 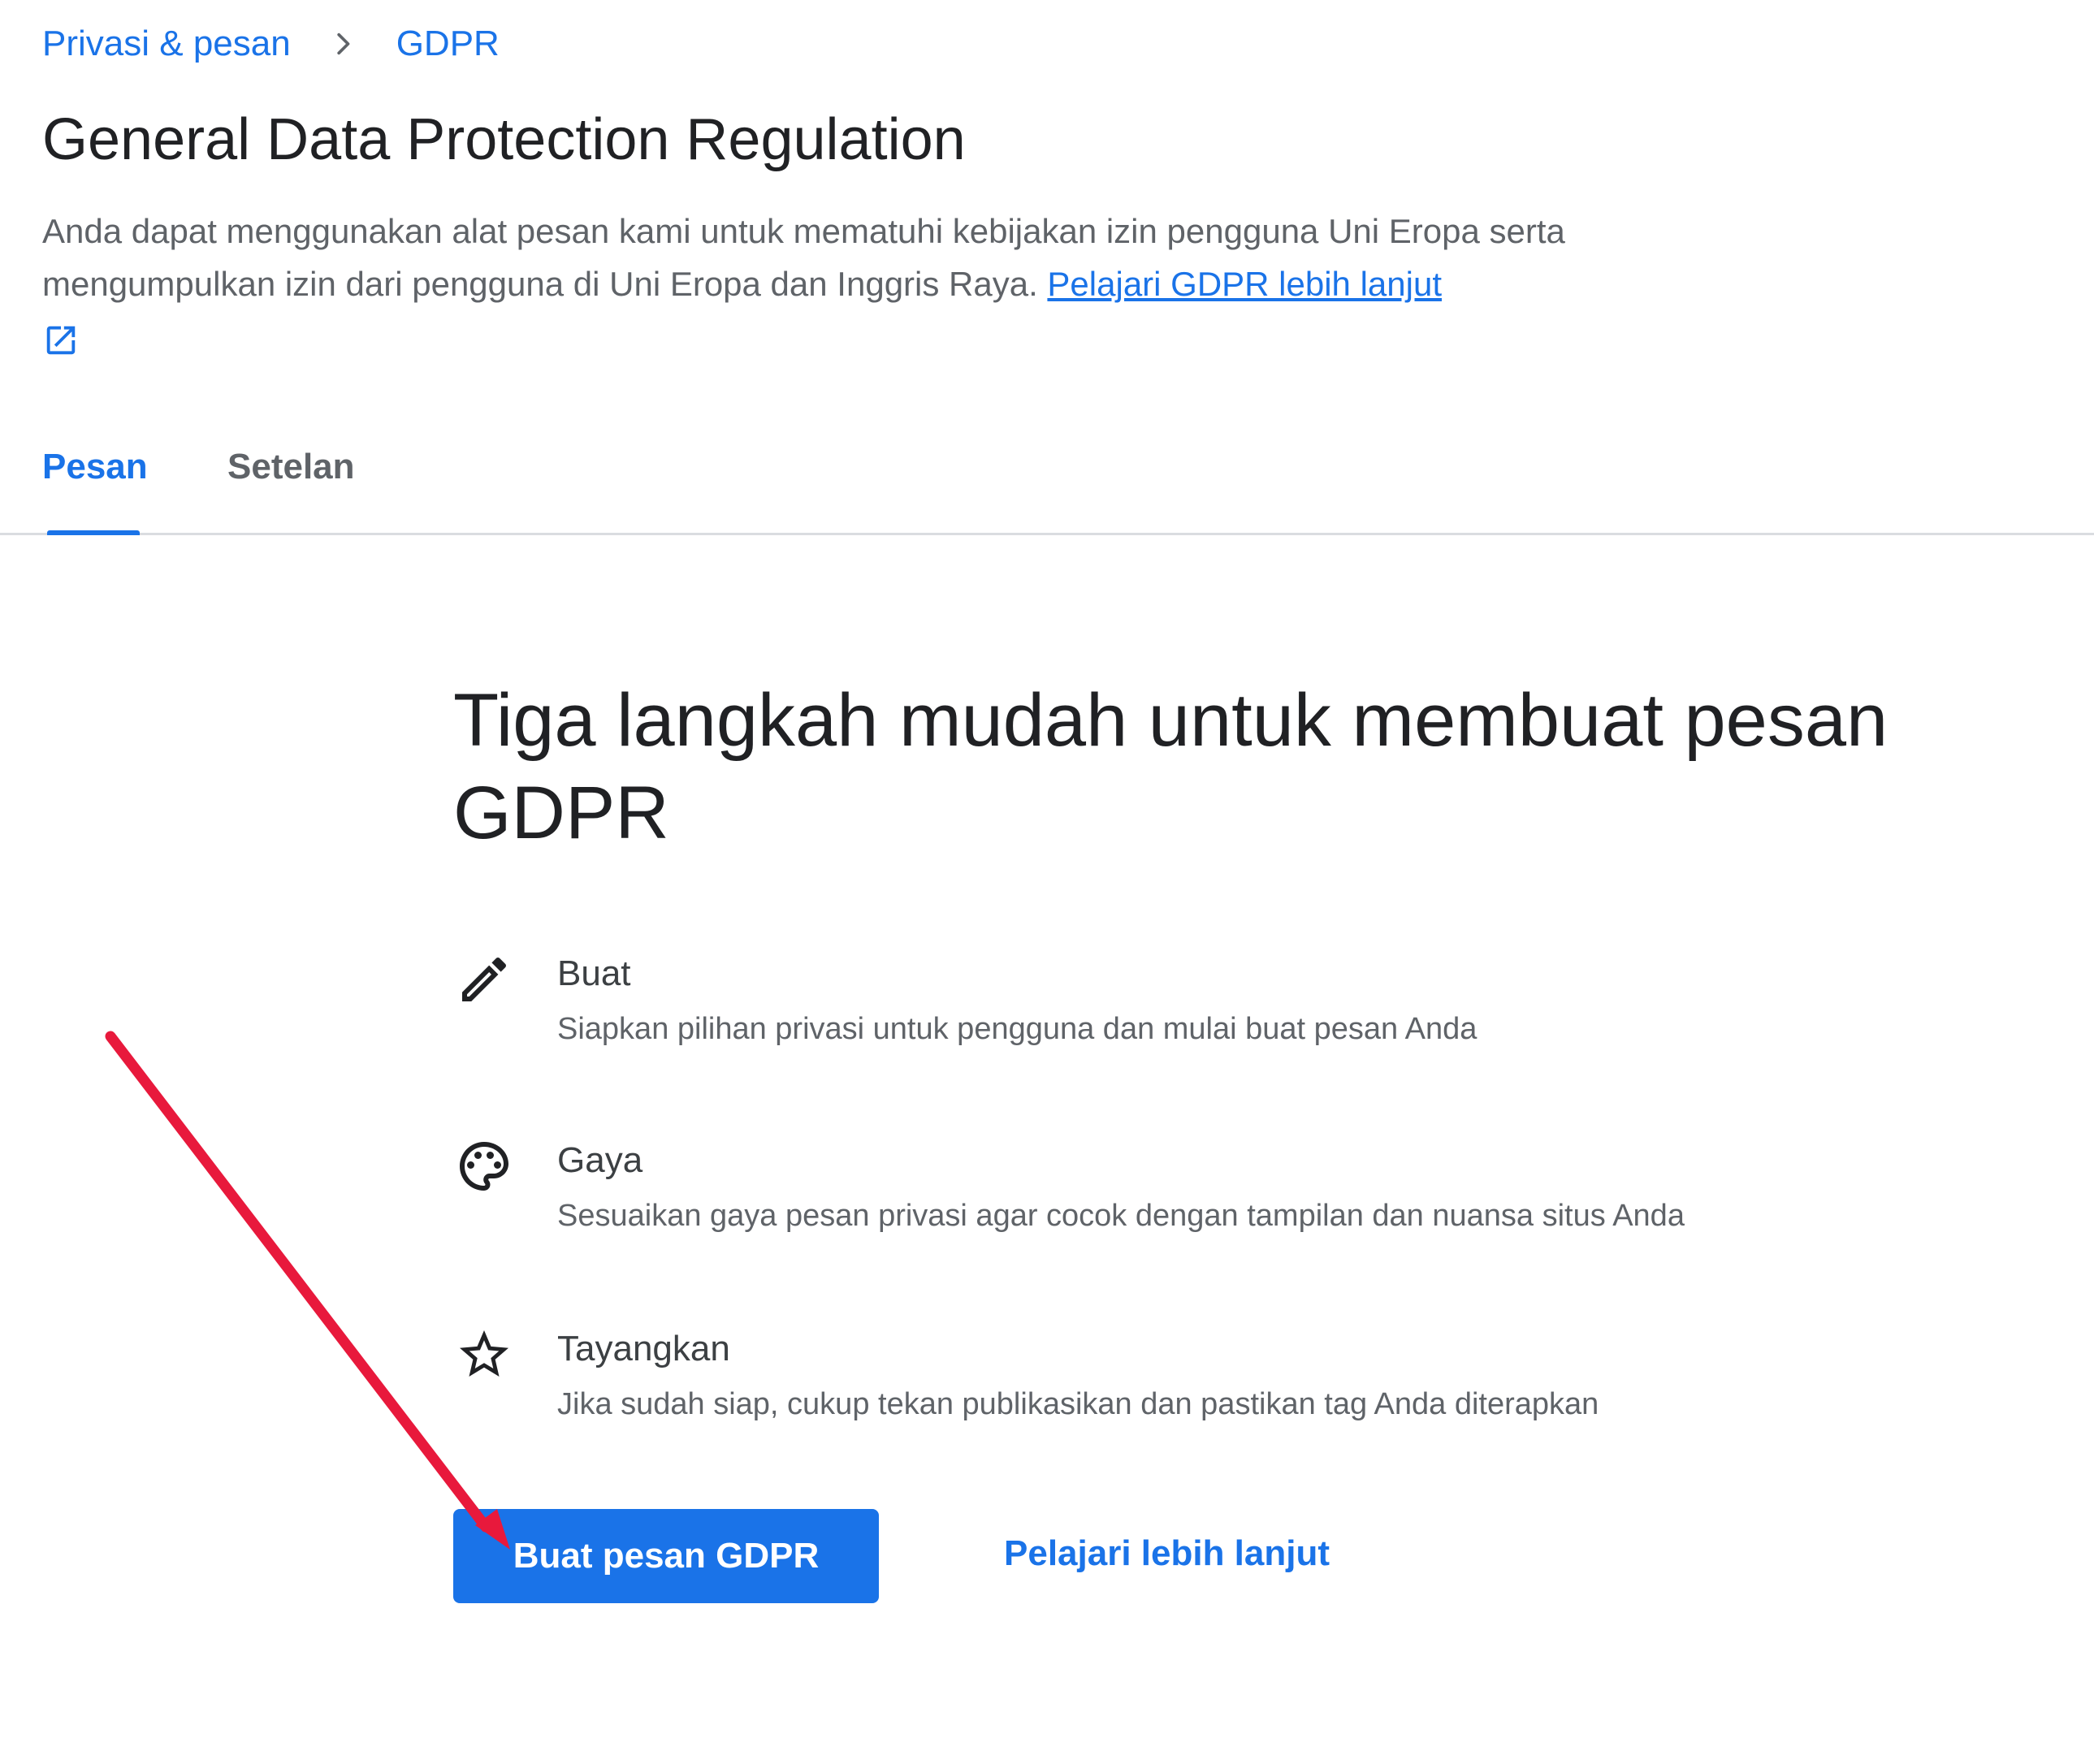 What do you see at coordinates (504, 139) in the screenshot?
I see `page-title: General Data Protection Regulation` at bounding box center [504, 139].